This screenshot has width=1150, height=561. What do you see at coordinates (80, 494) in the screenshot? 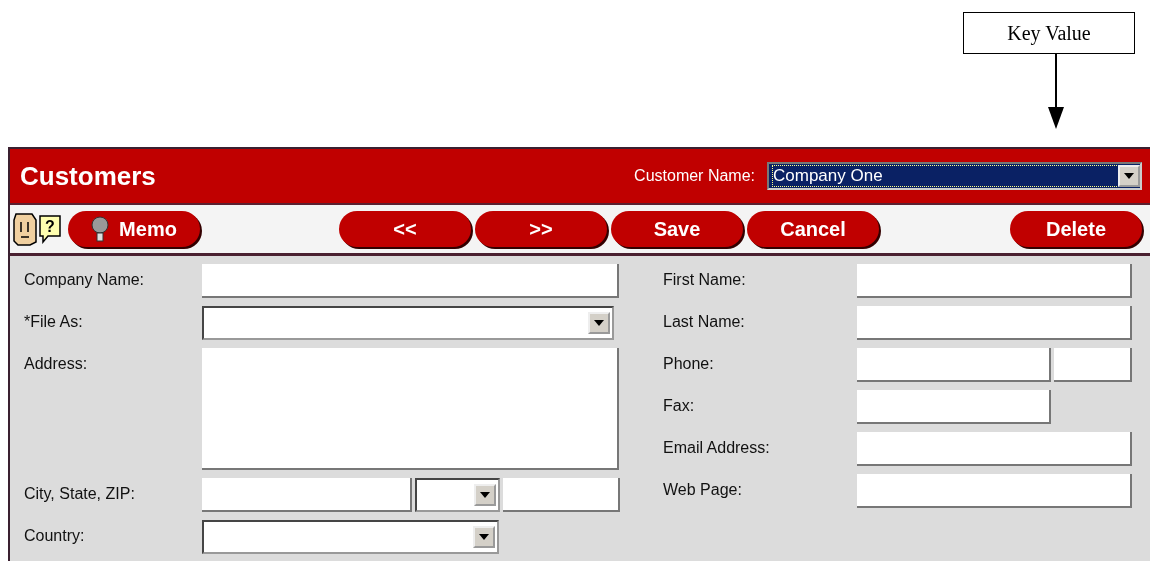
I see `field-label: City, State, ZIP:` at bounding box center [80, 494].